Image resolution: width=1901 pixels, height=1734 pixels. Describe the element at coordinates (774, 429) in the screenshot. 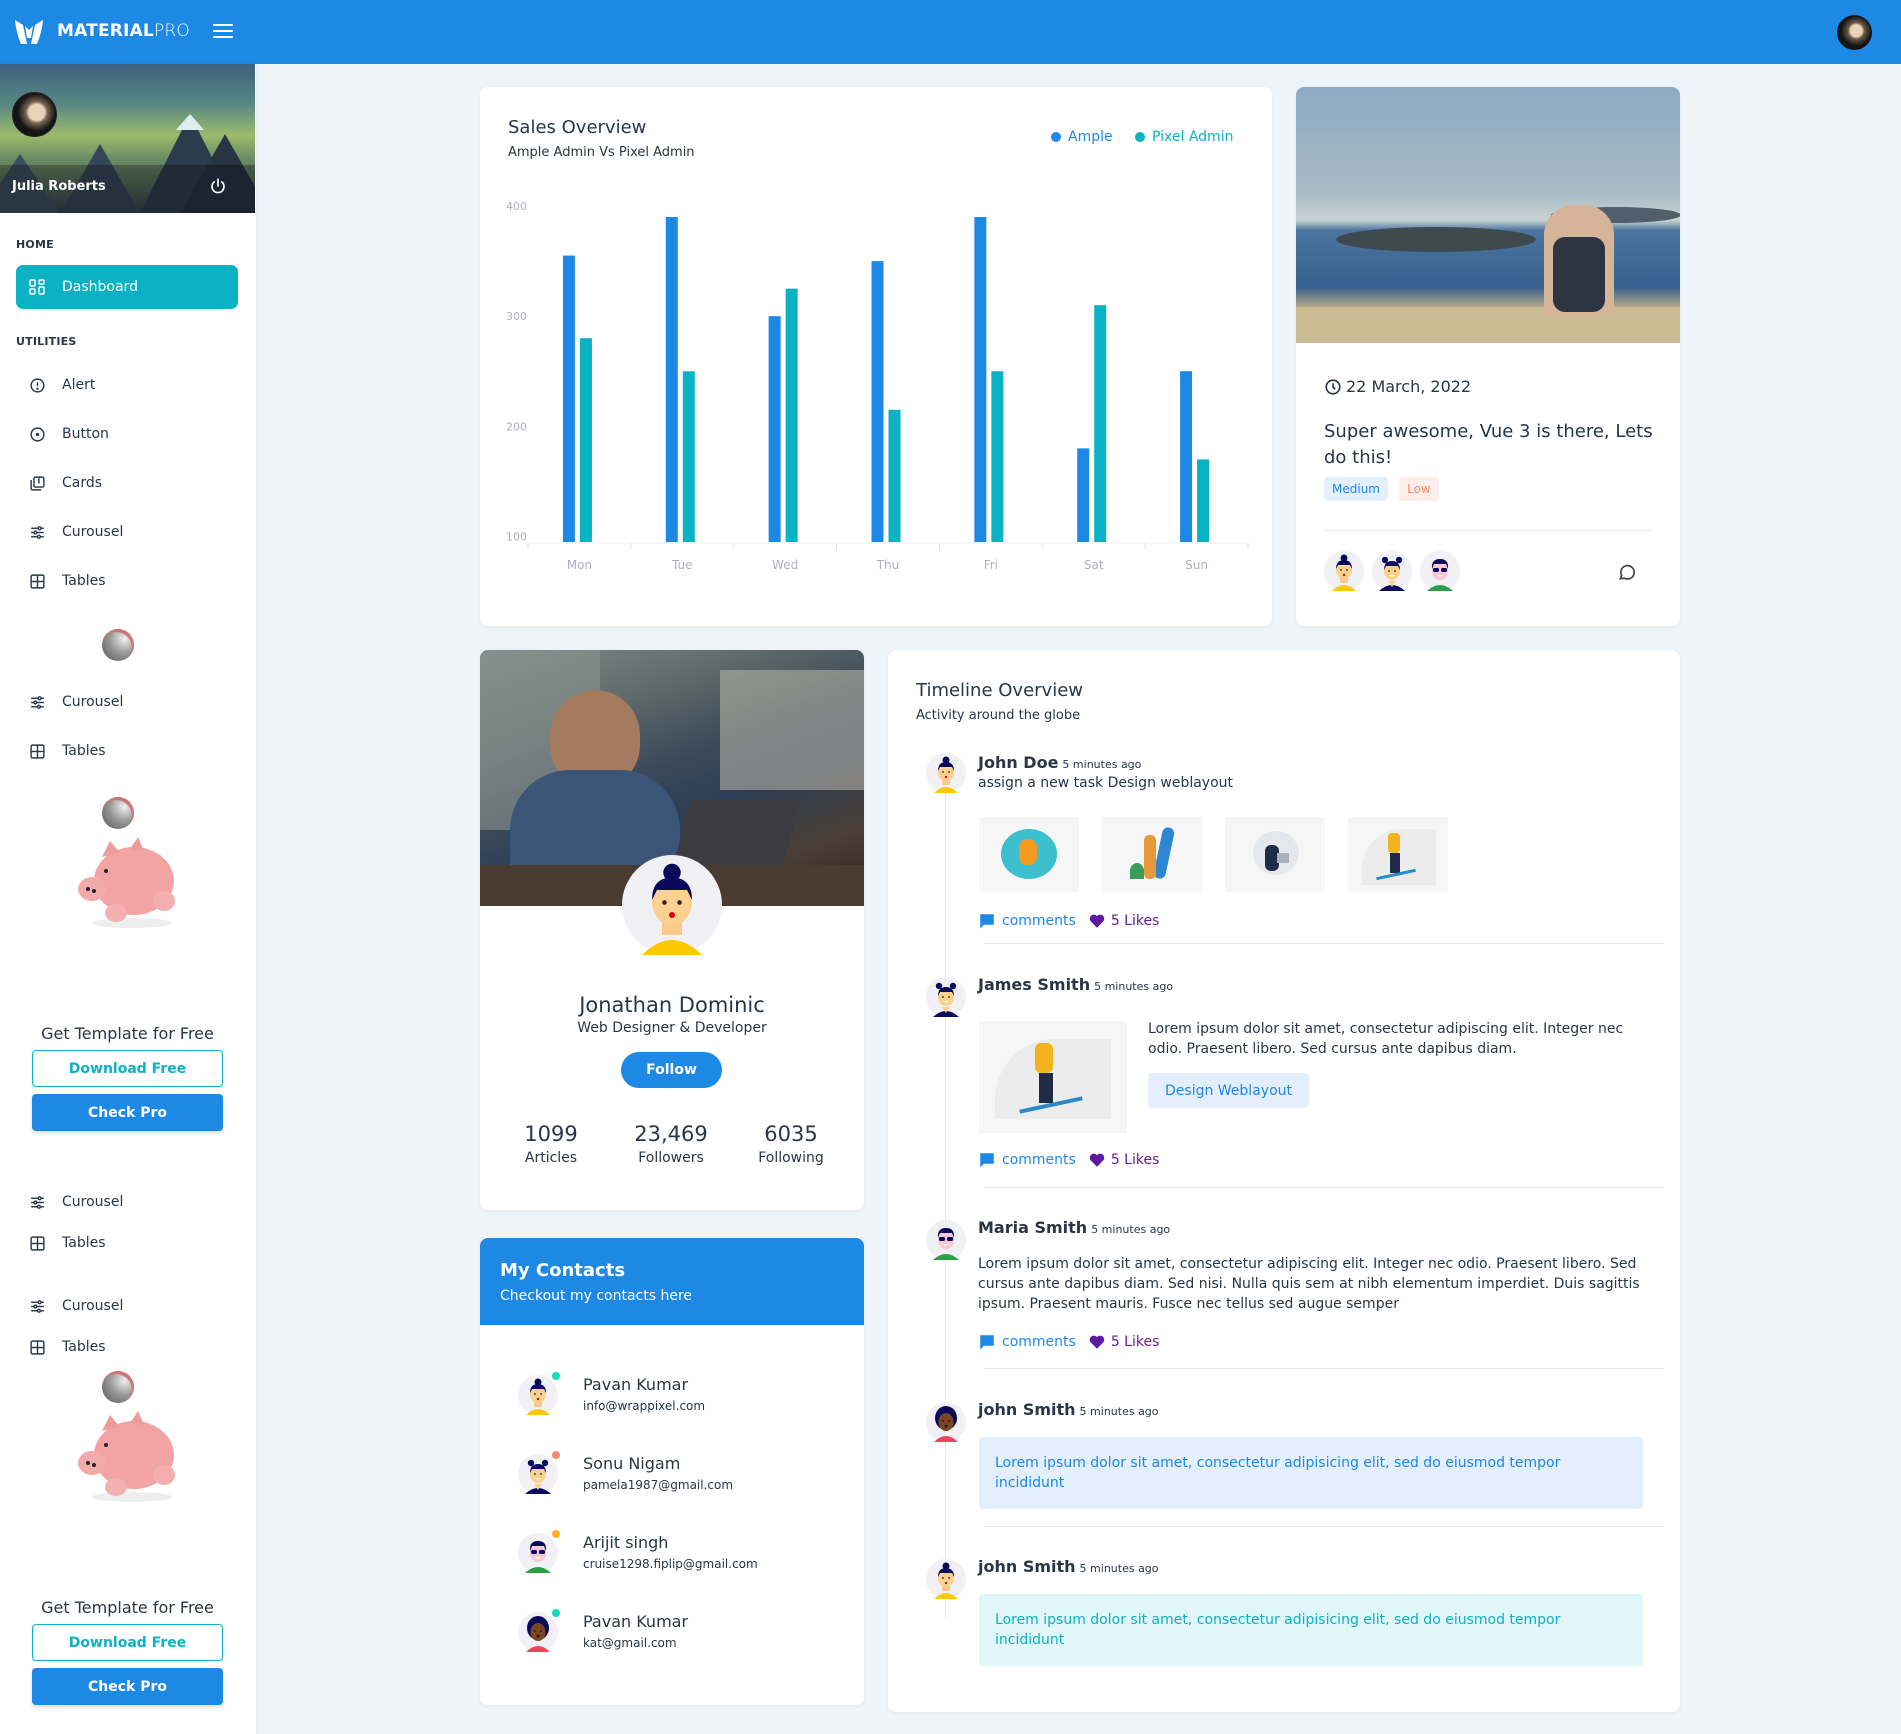

I see `bar-ample-wed` at that location.